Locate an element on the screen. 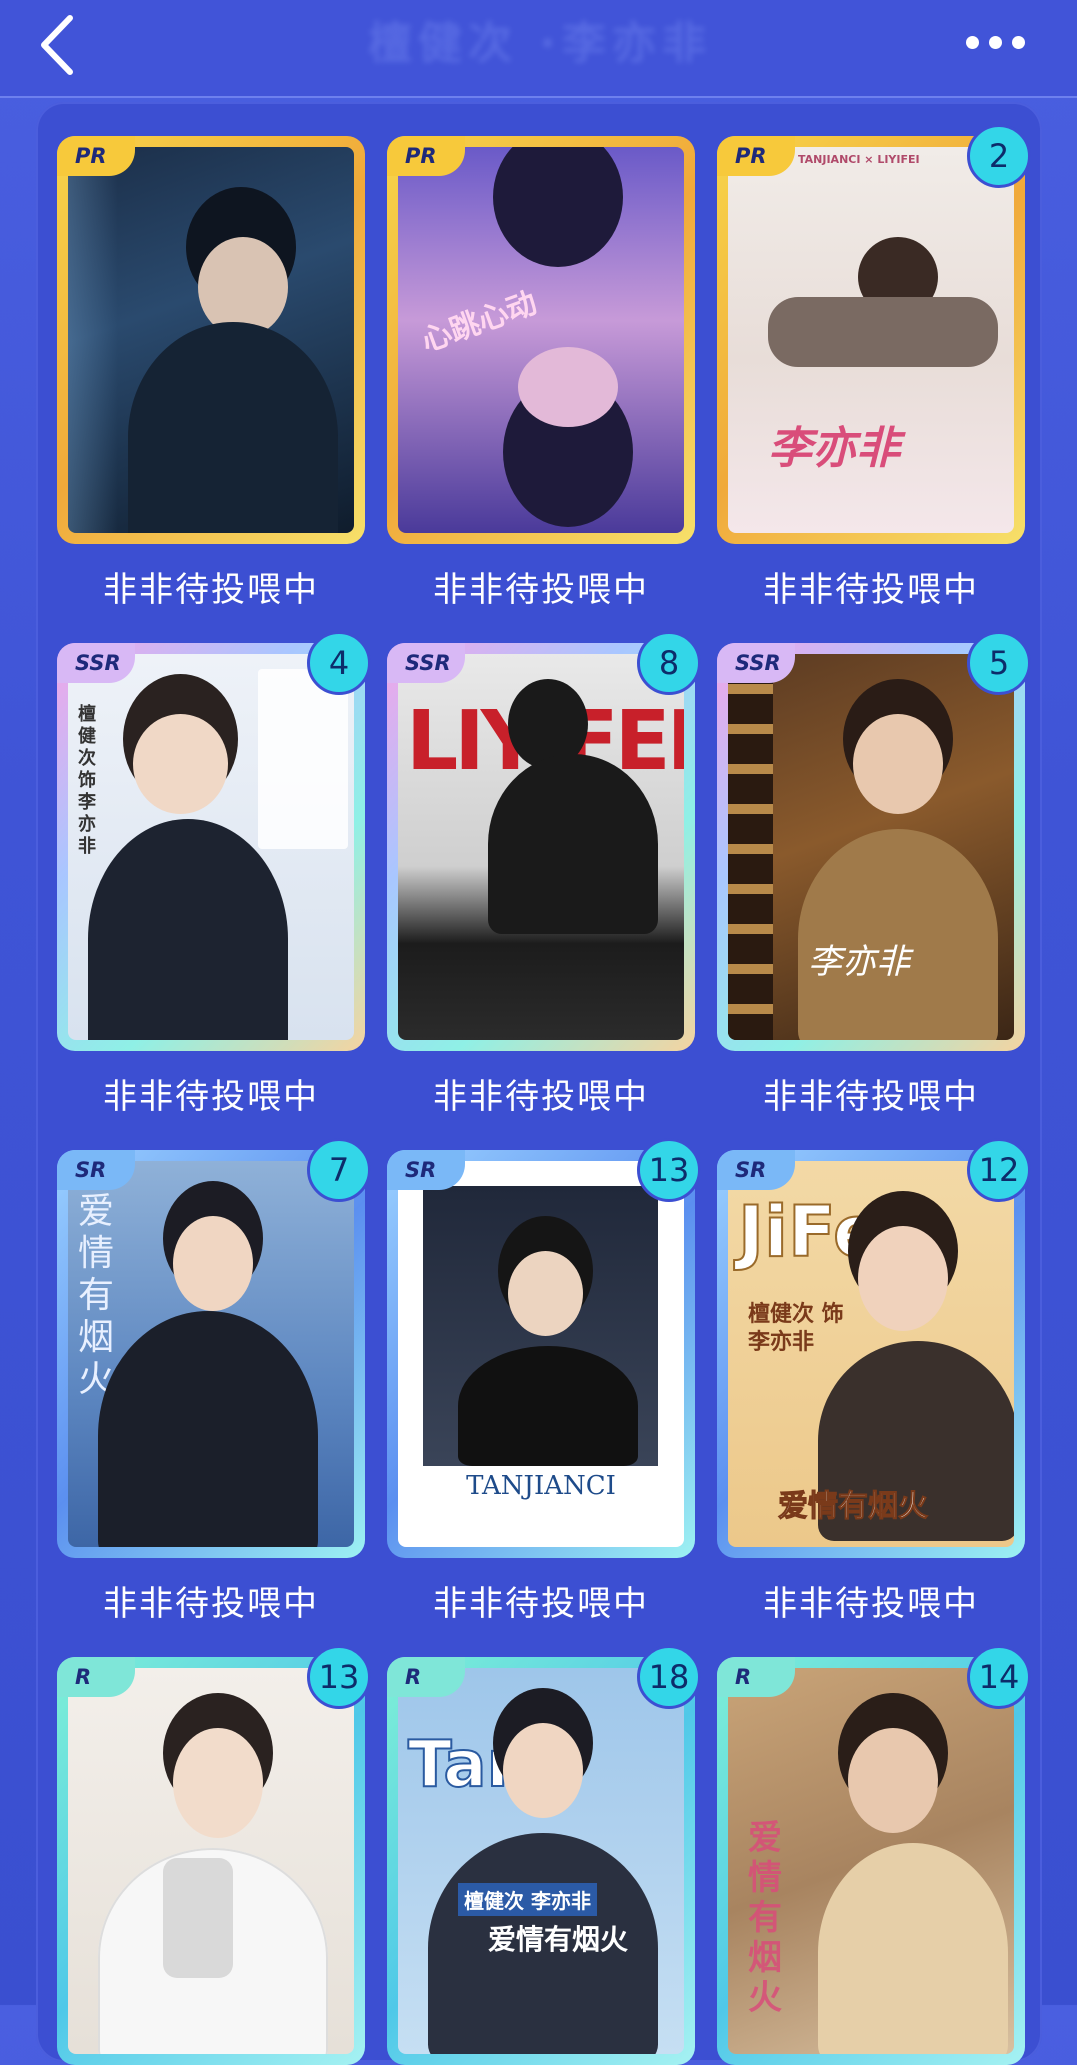 Image resolution: width=1077 pixels, height=2065 pixels. back-button is located at coordinates (60, 45).